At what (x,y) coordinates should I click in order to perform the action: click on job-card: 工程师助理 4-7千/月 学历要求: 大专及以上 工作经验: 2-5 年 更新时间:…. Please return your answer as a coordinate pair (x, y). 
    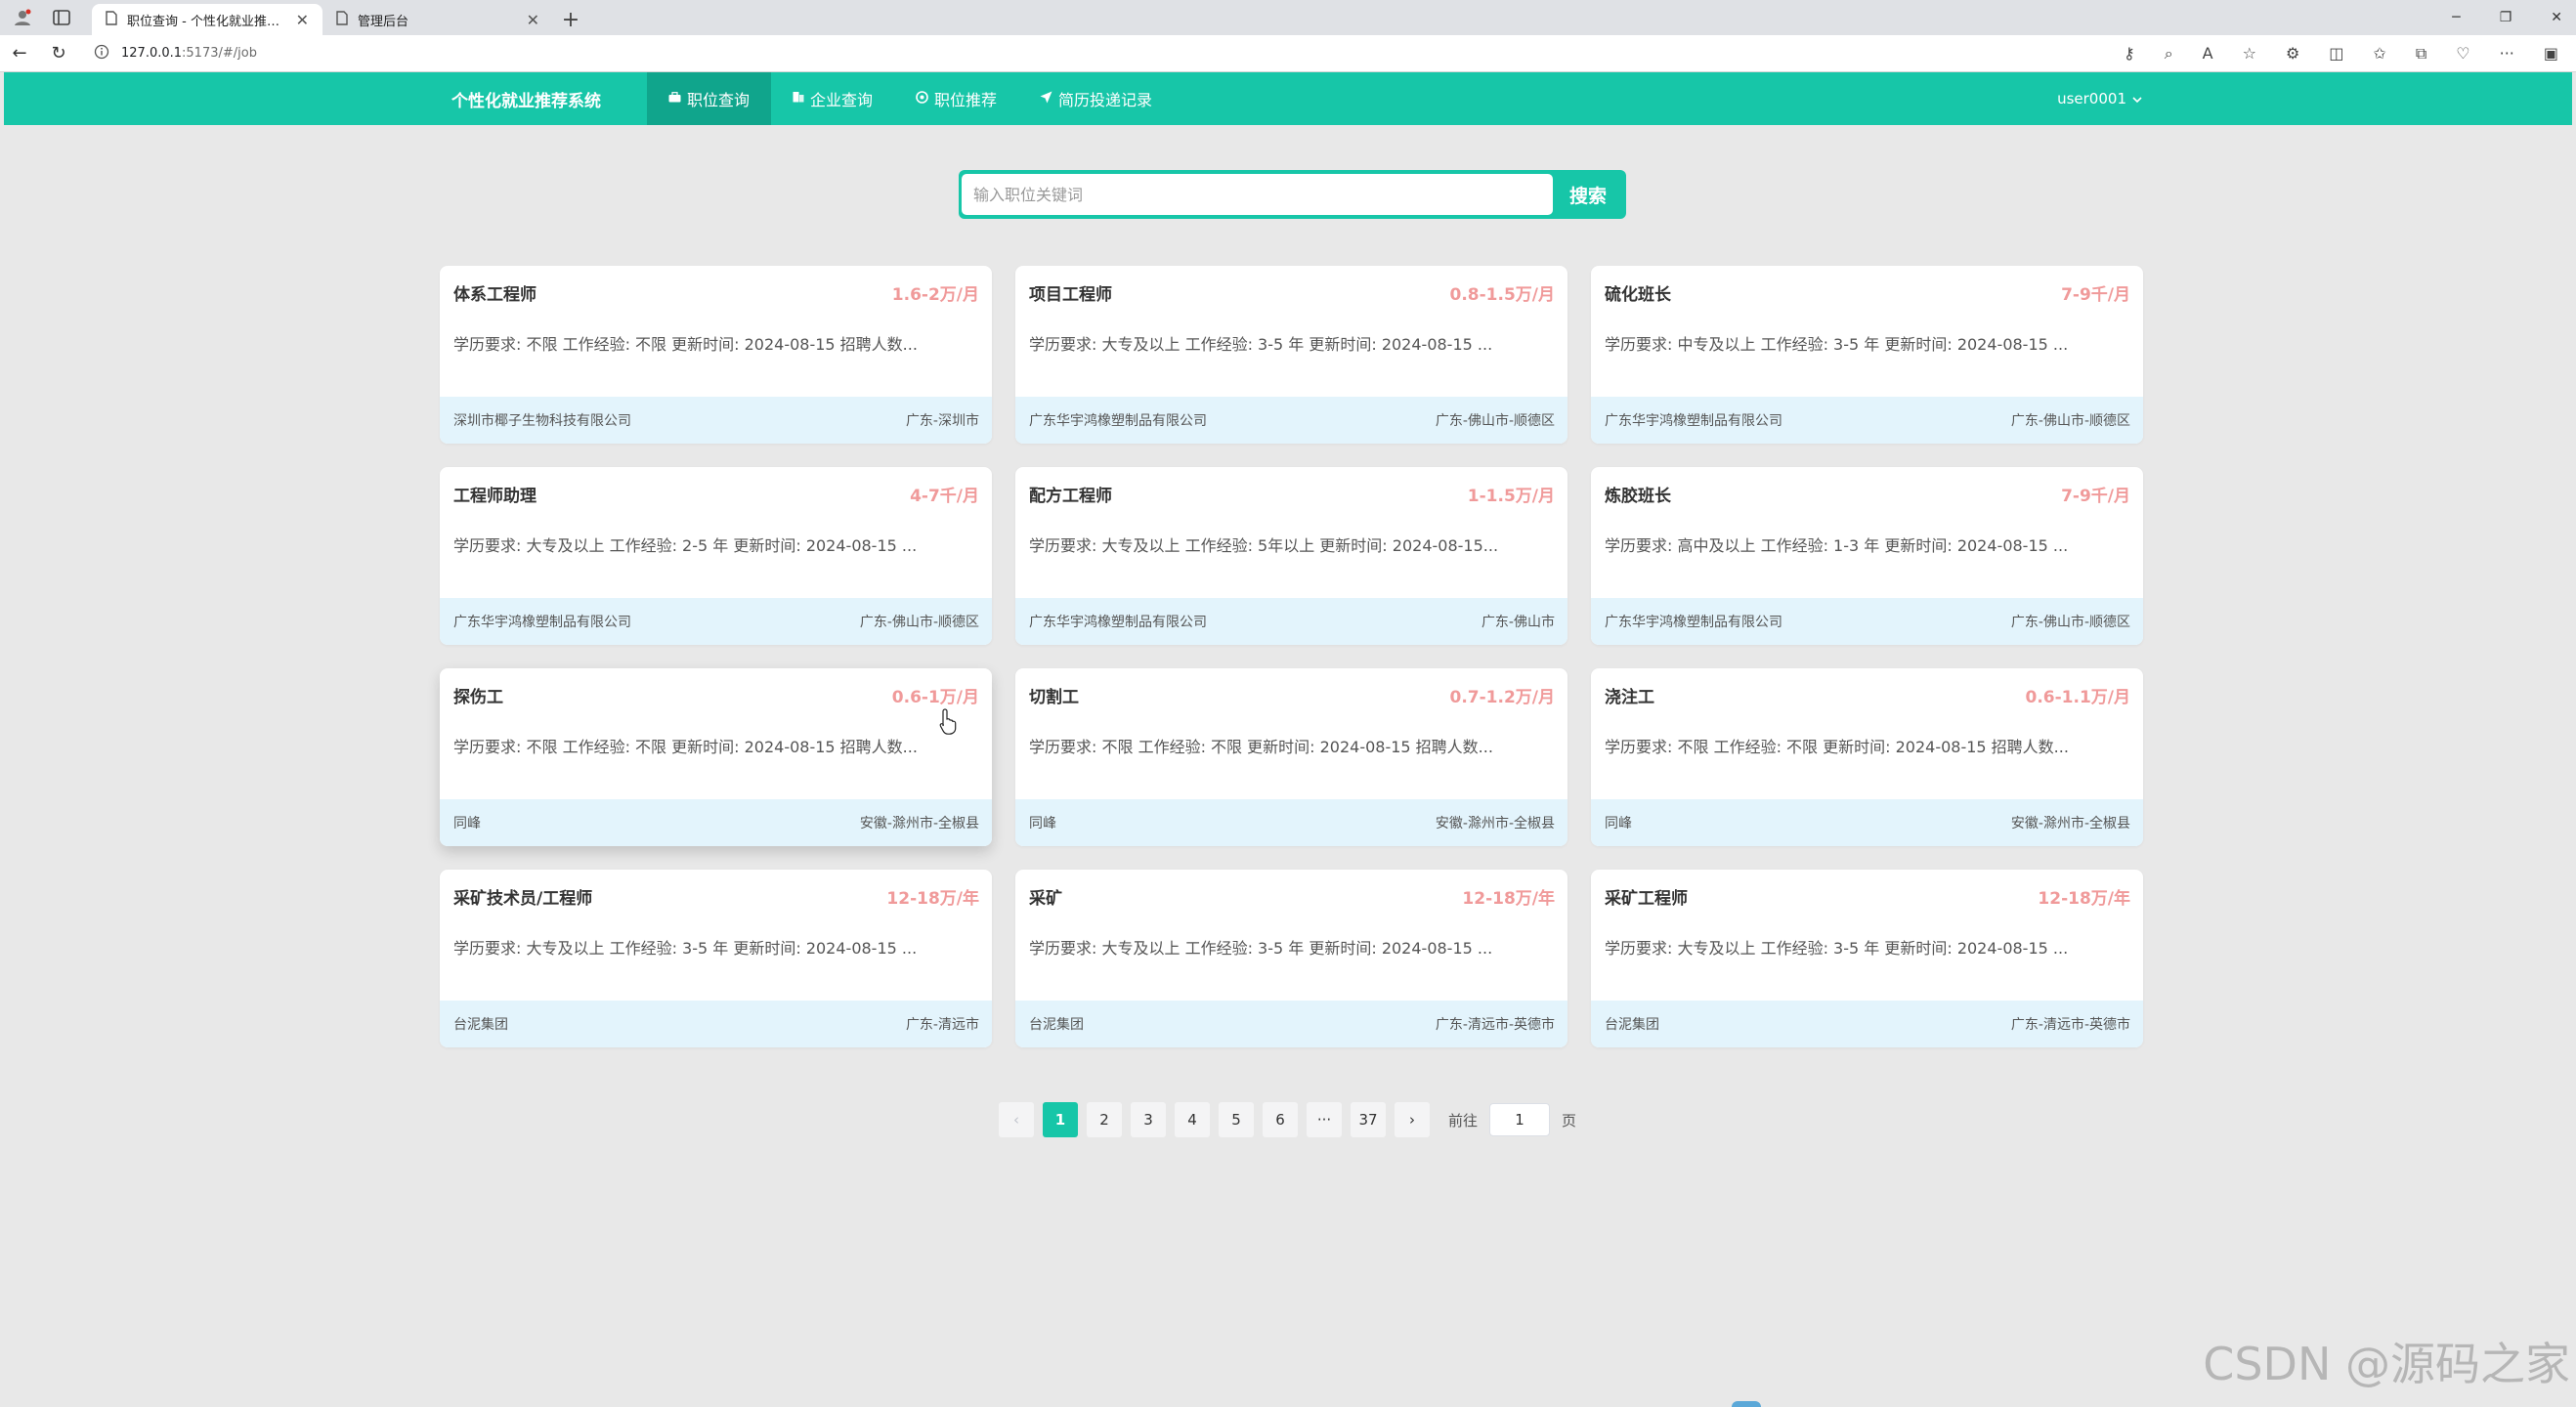
    Looking at the image, I should click on (716, 556).